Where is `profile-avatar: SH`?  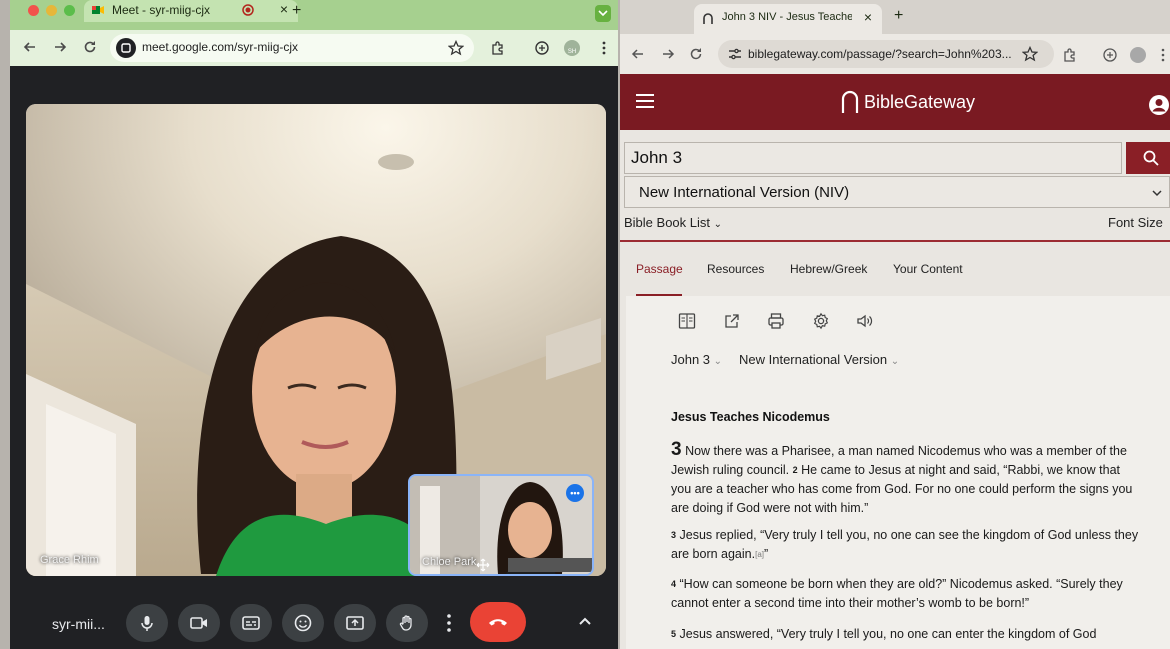
profile-avatar: SH is located at coordinates (572, 48).